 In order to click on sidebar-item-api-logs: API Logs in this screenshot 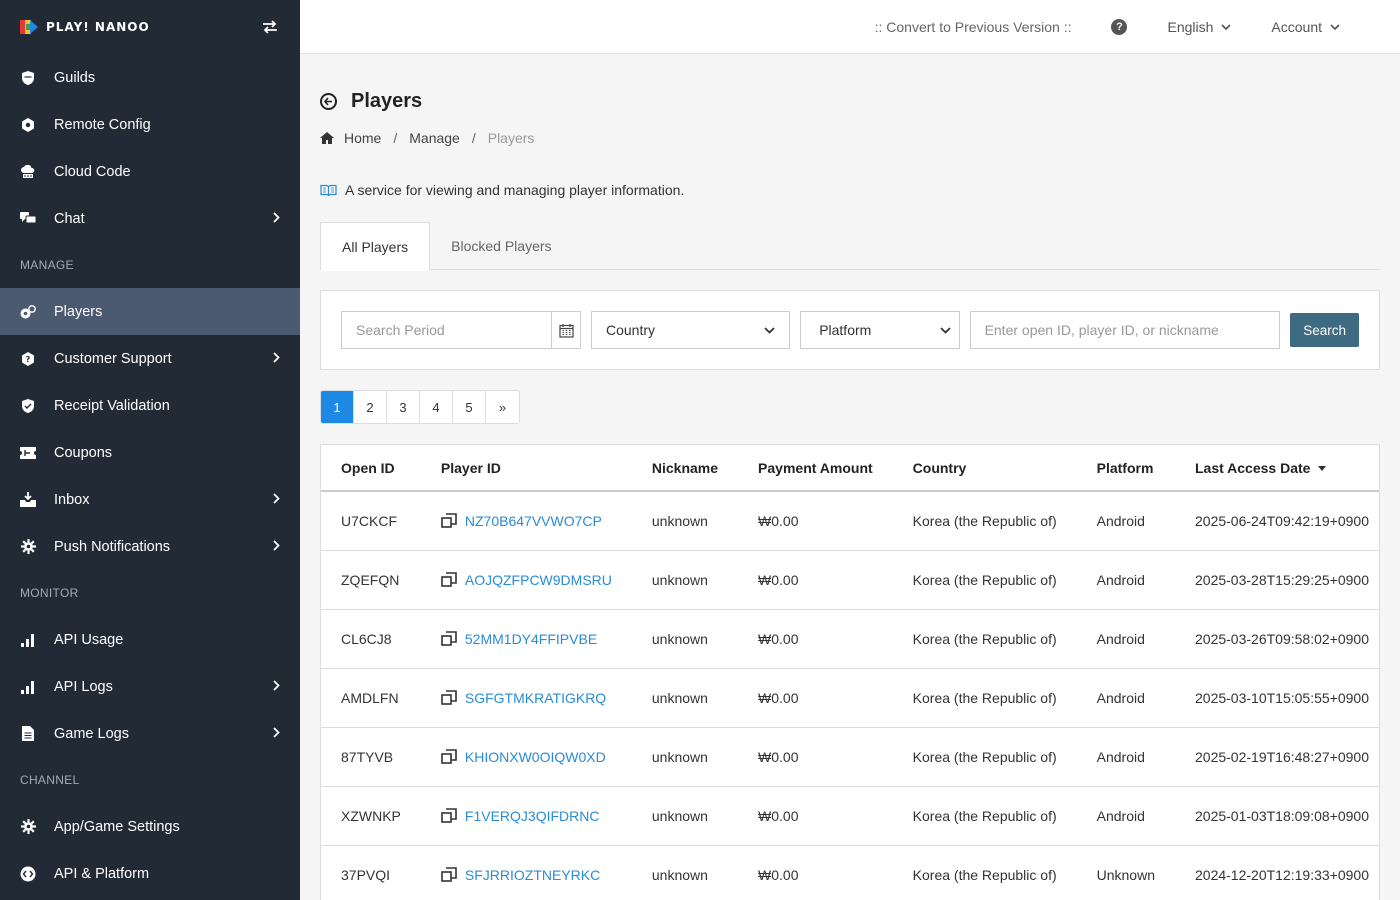, I will do `click(150, 686)`.